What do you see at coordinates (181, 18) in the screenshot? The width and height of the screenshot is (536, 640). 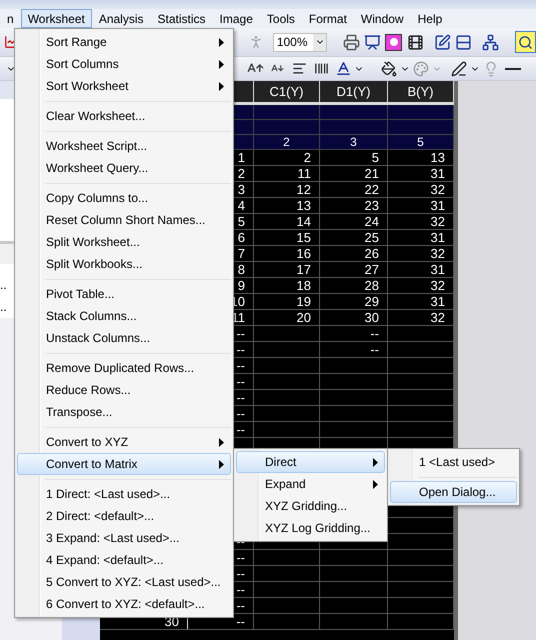 I see `menu-bar-item: Statistics` at bounding box center [181, 18].